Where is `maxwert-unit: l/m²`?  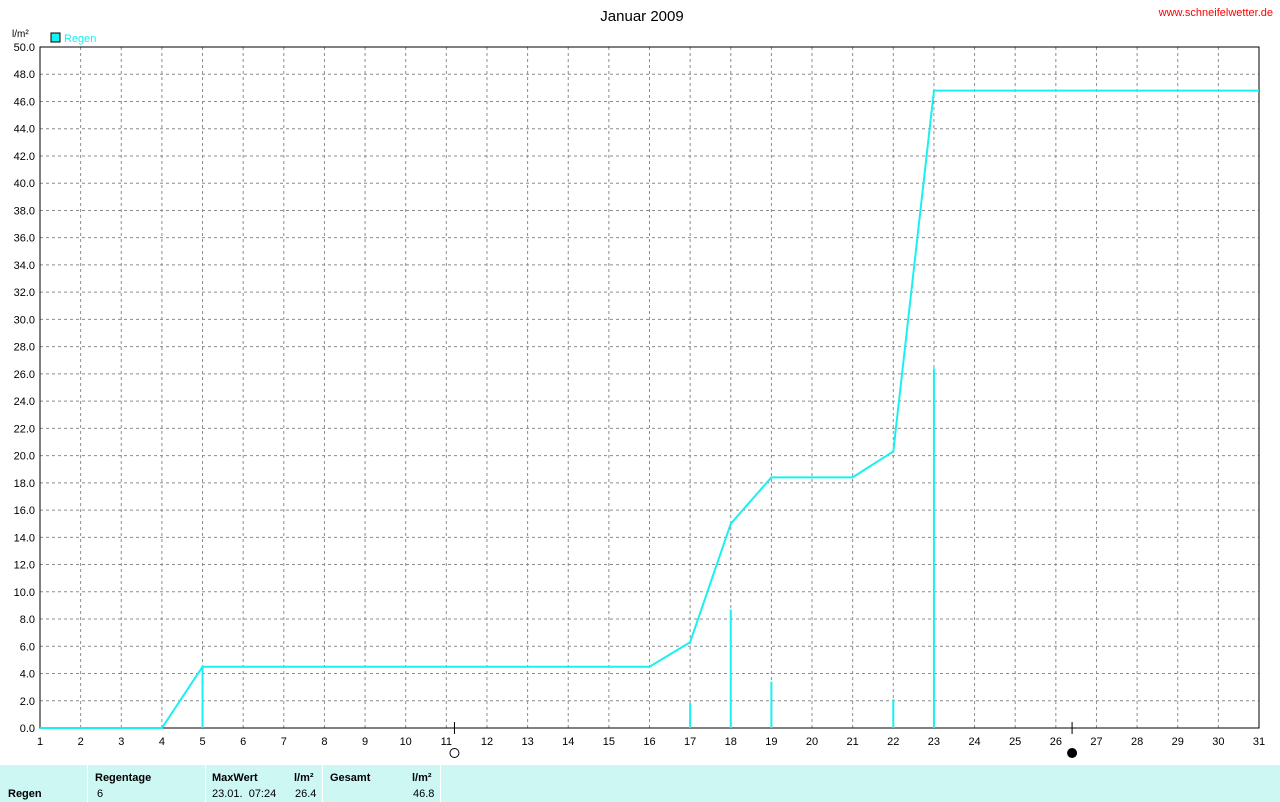
maxwert-unit: l/m² is located at coordinates (304, 778).